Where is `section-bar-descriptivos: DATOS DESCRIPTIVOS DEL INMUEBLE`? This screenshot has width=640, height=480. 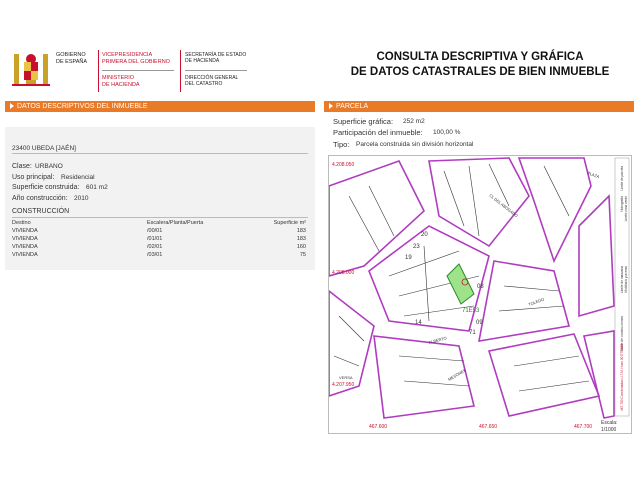
section-bar-descriptivos: DATOS DESCRIPTIVOS DEL INMUEBLE is located at coordinates (160, 106).